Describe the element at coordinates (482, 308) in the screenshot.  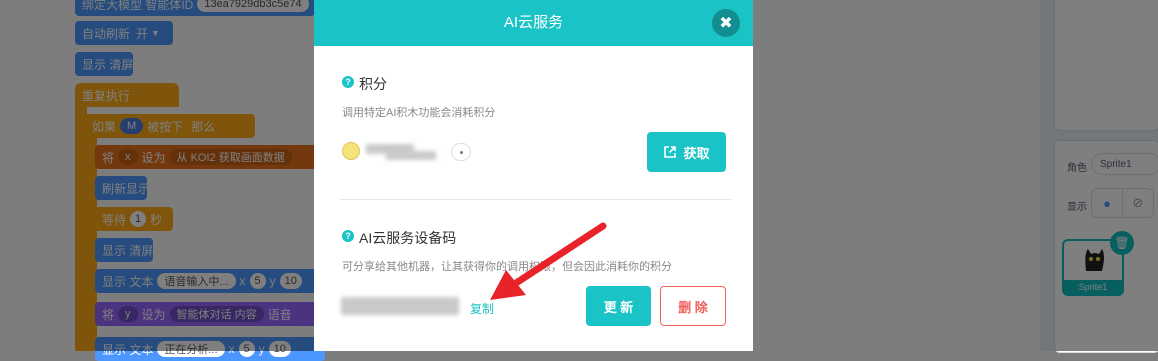
I see `copy-link: 复制` at that location.